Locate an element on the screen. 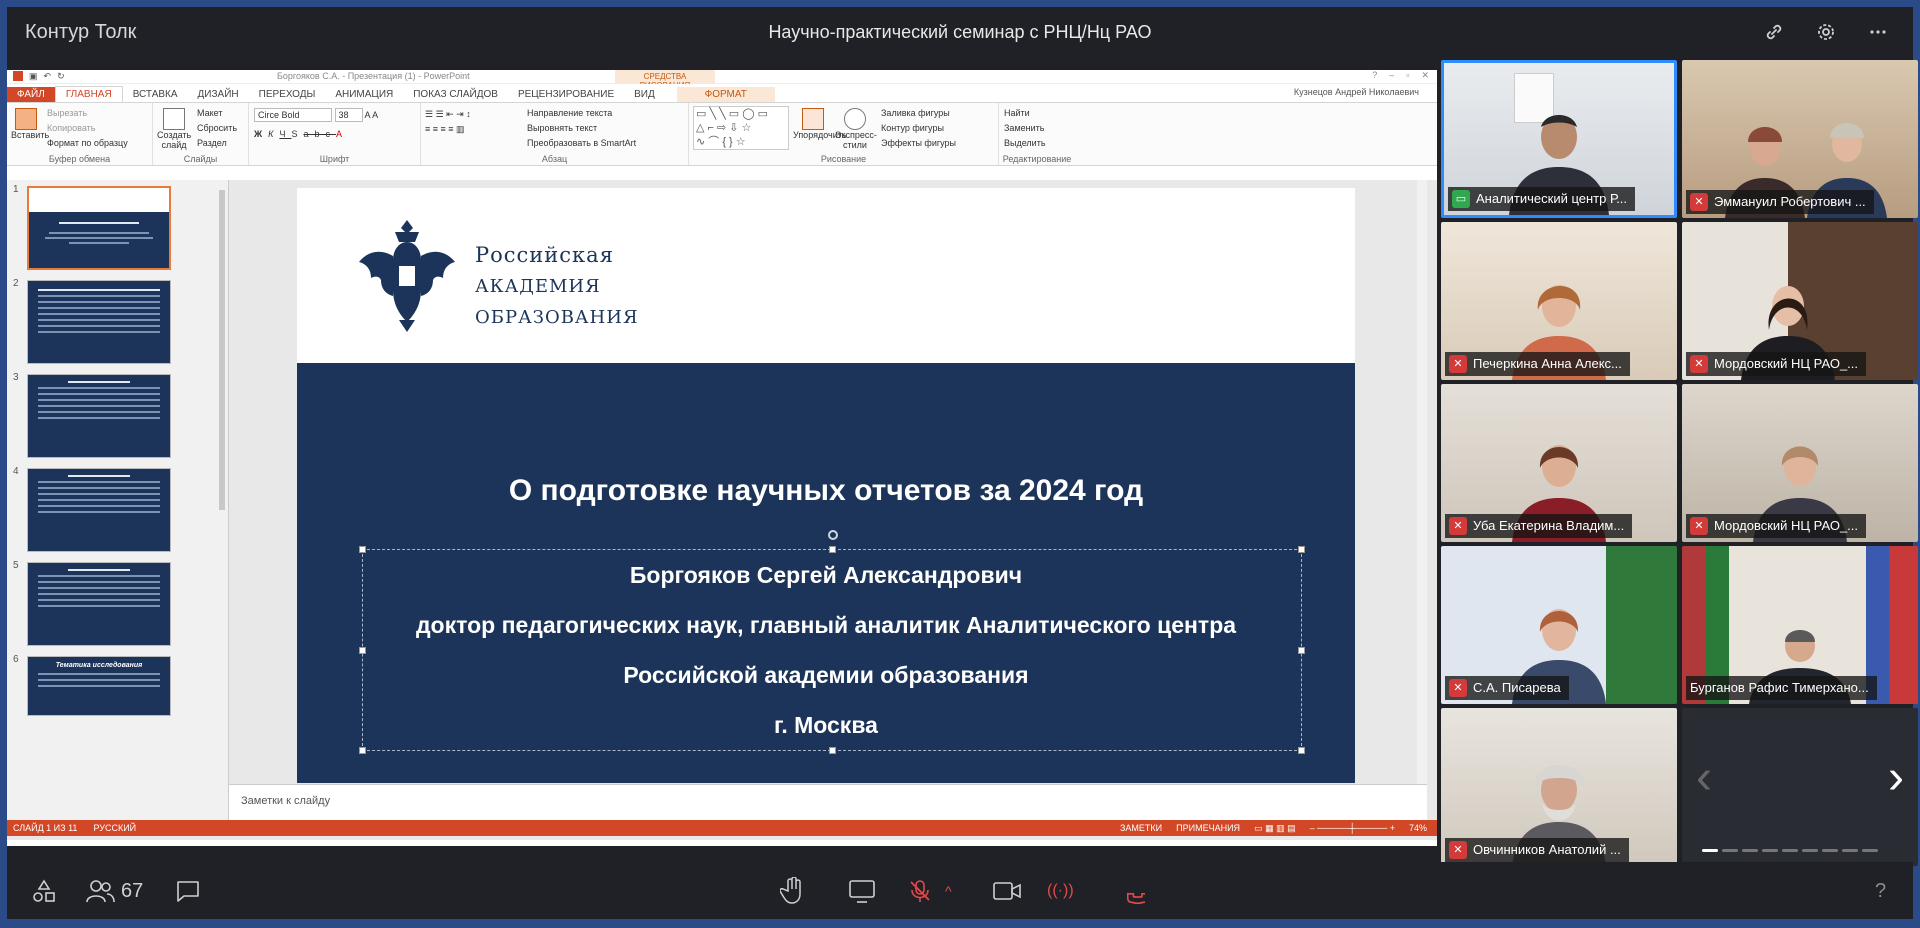  thumb-scrollbar is located at coordinates (222, 500).